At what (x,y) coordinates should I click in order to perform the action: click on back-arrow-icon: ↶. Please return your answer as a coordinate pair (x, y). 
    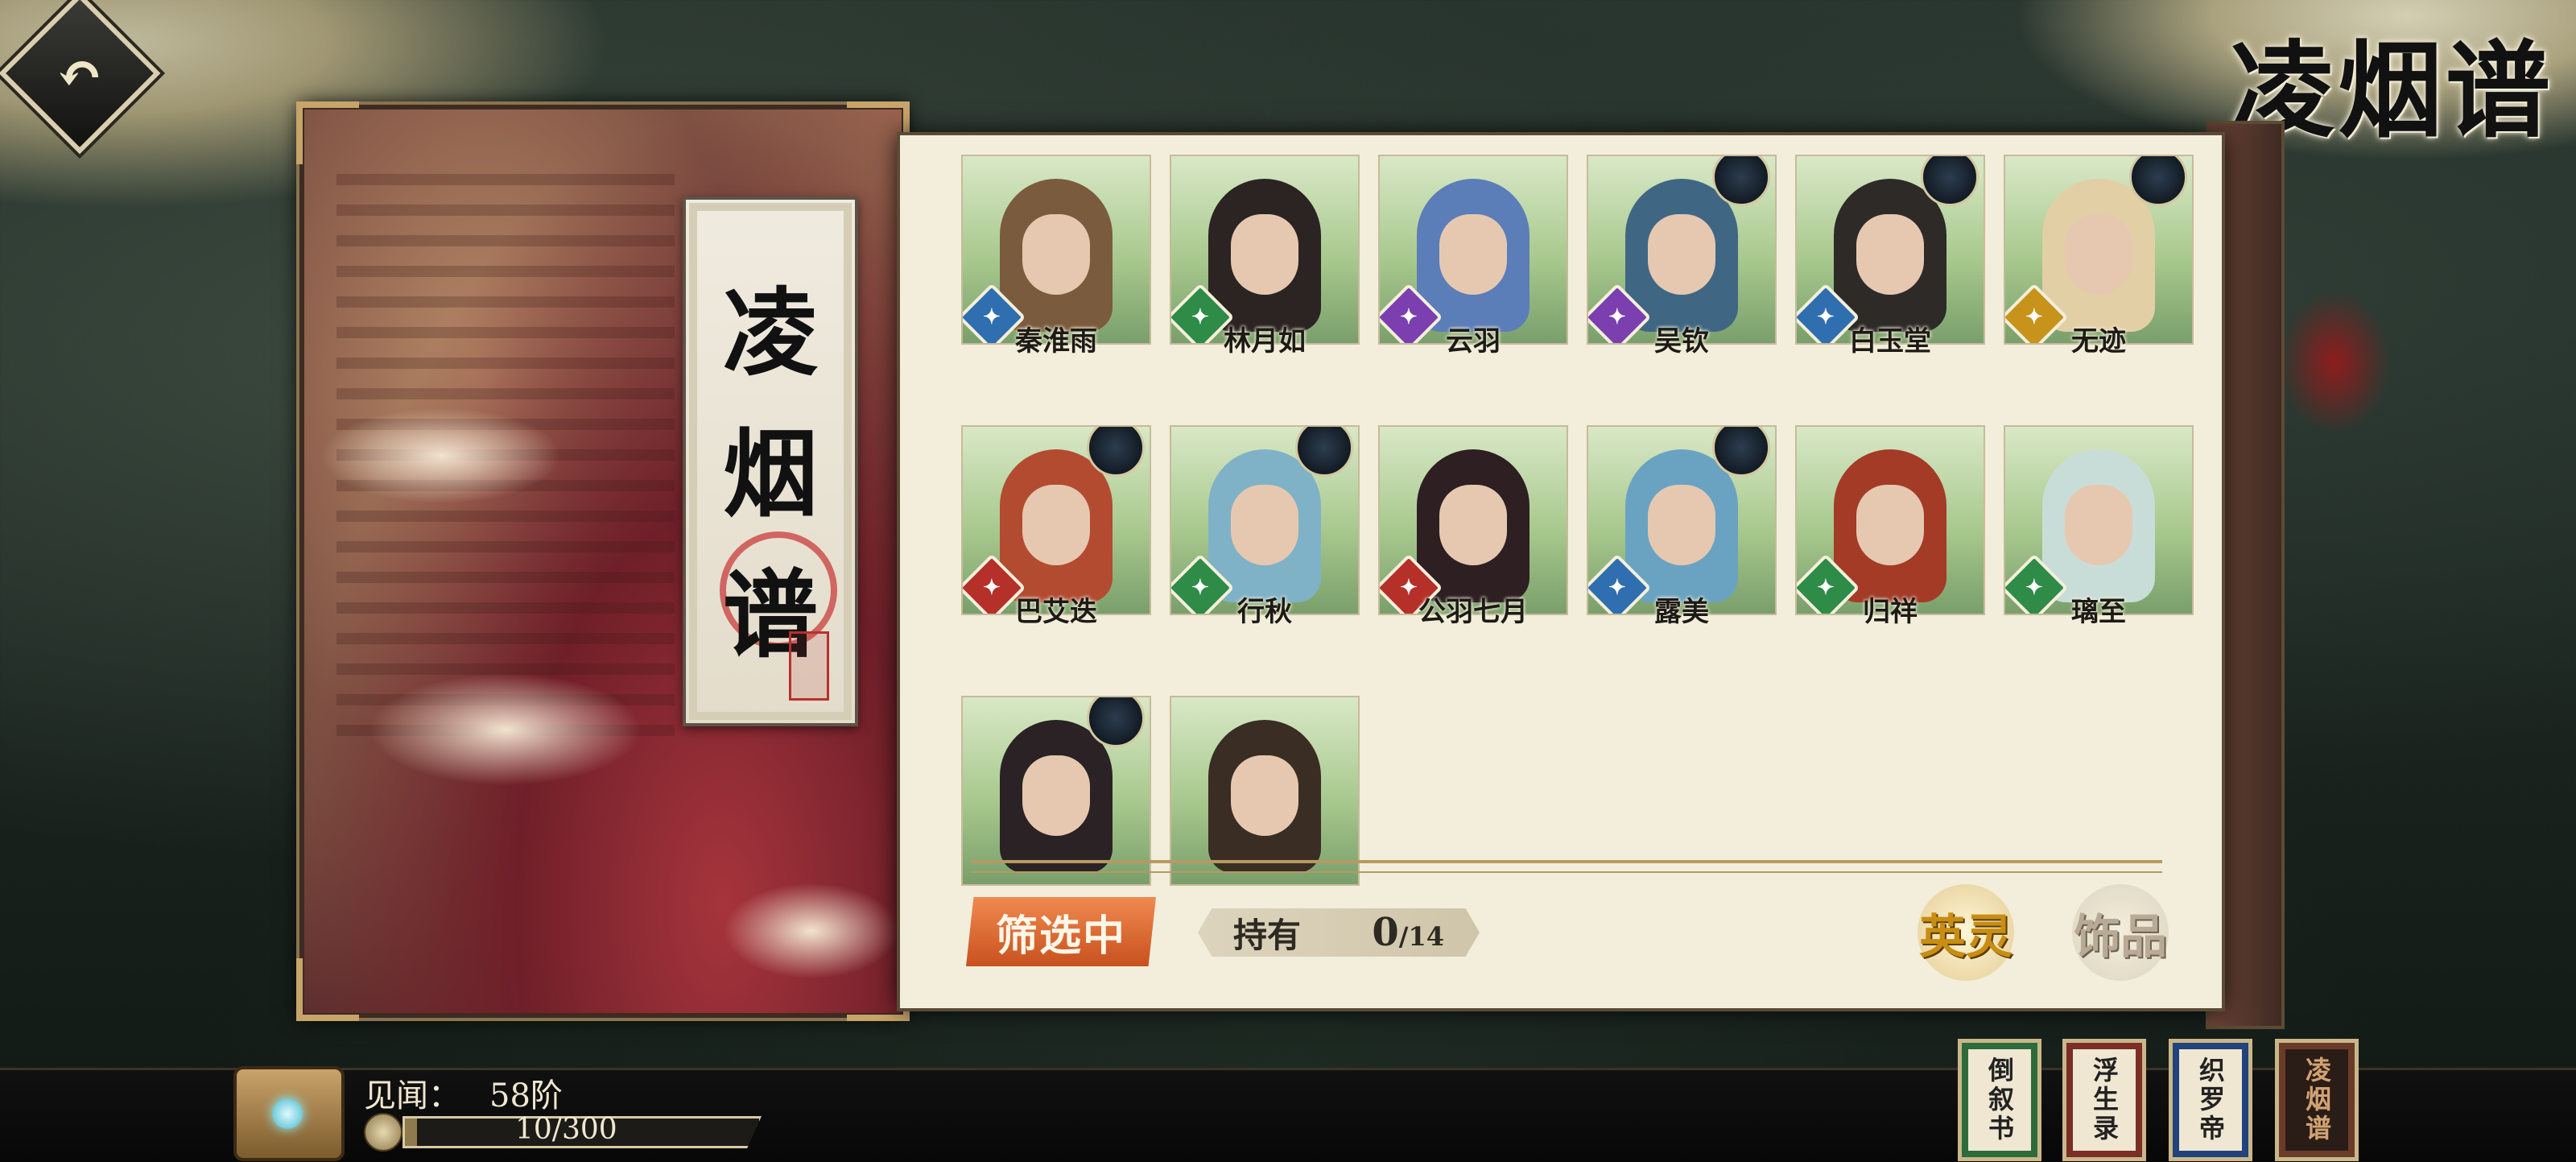
    Looking at the image, I should click on (80, 73).